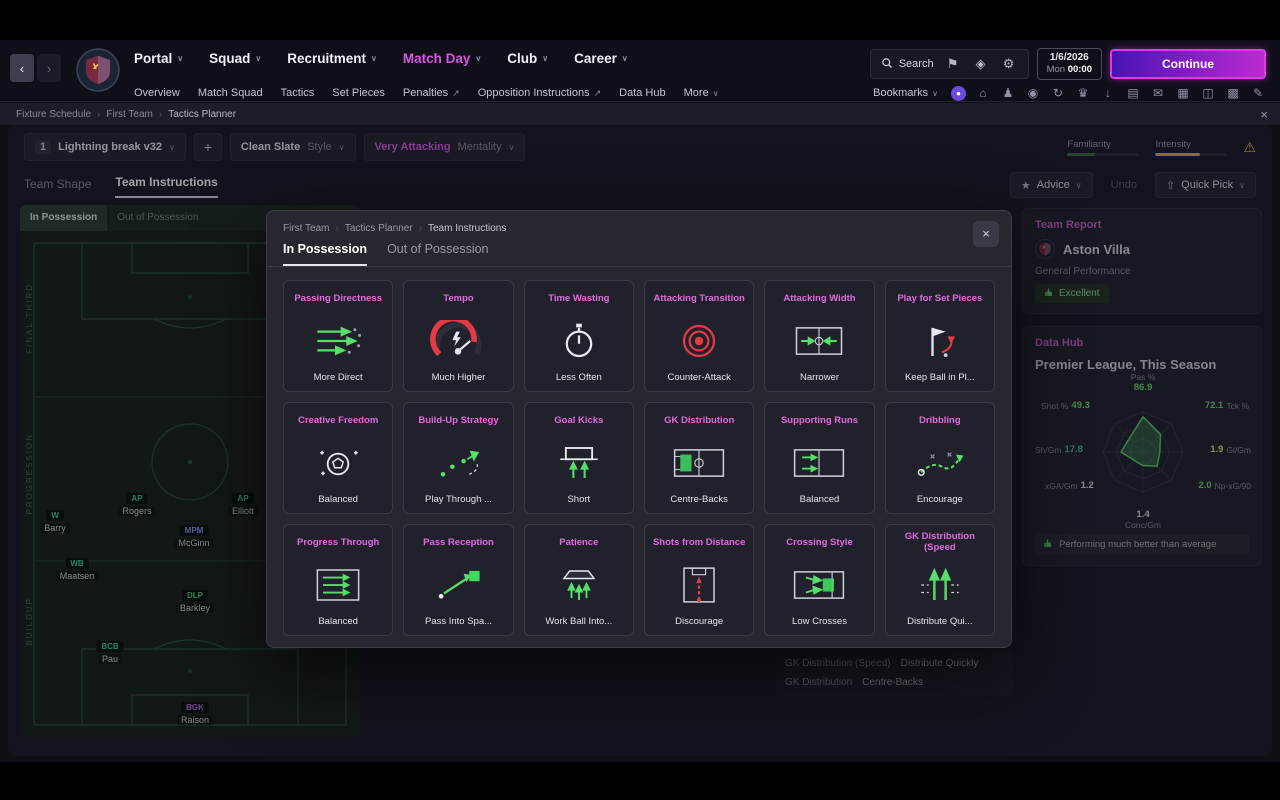  What do you see at coordinates (195, 707) in the screenshot?
I see `player-role-badge: BGK` at bounding box center [195, 707].